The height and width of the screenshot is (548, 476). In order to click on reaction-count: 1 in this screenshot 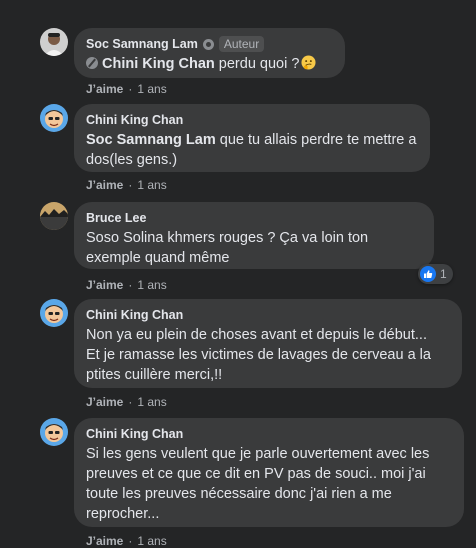, I will do `click(443, 274)`.